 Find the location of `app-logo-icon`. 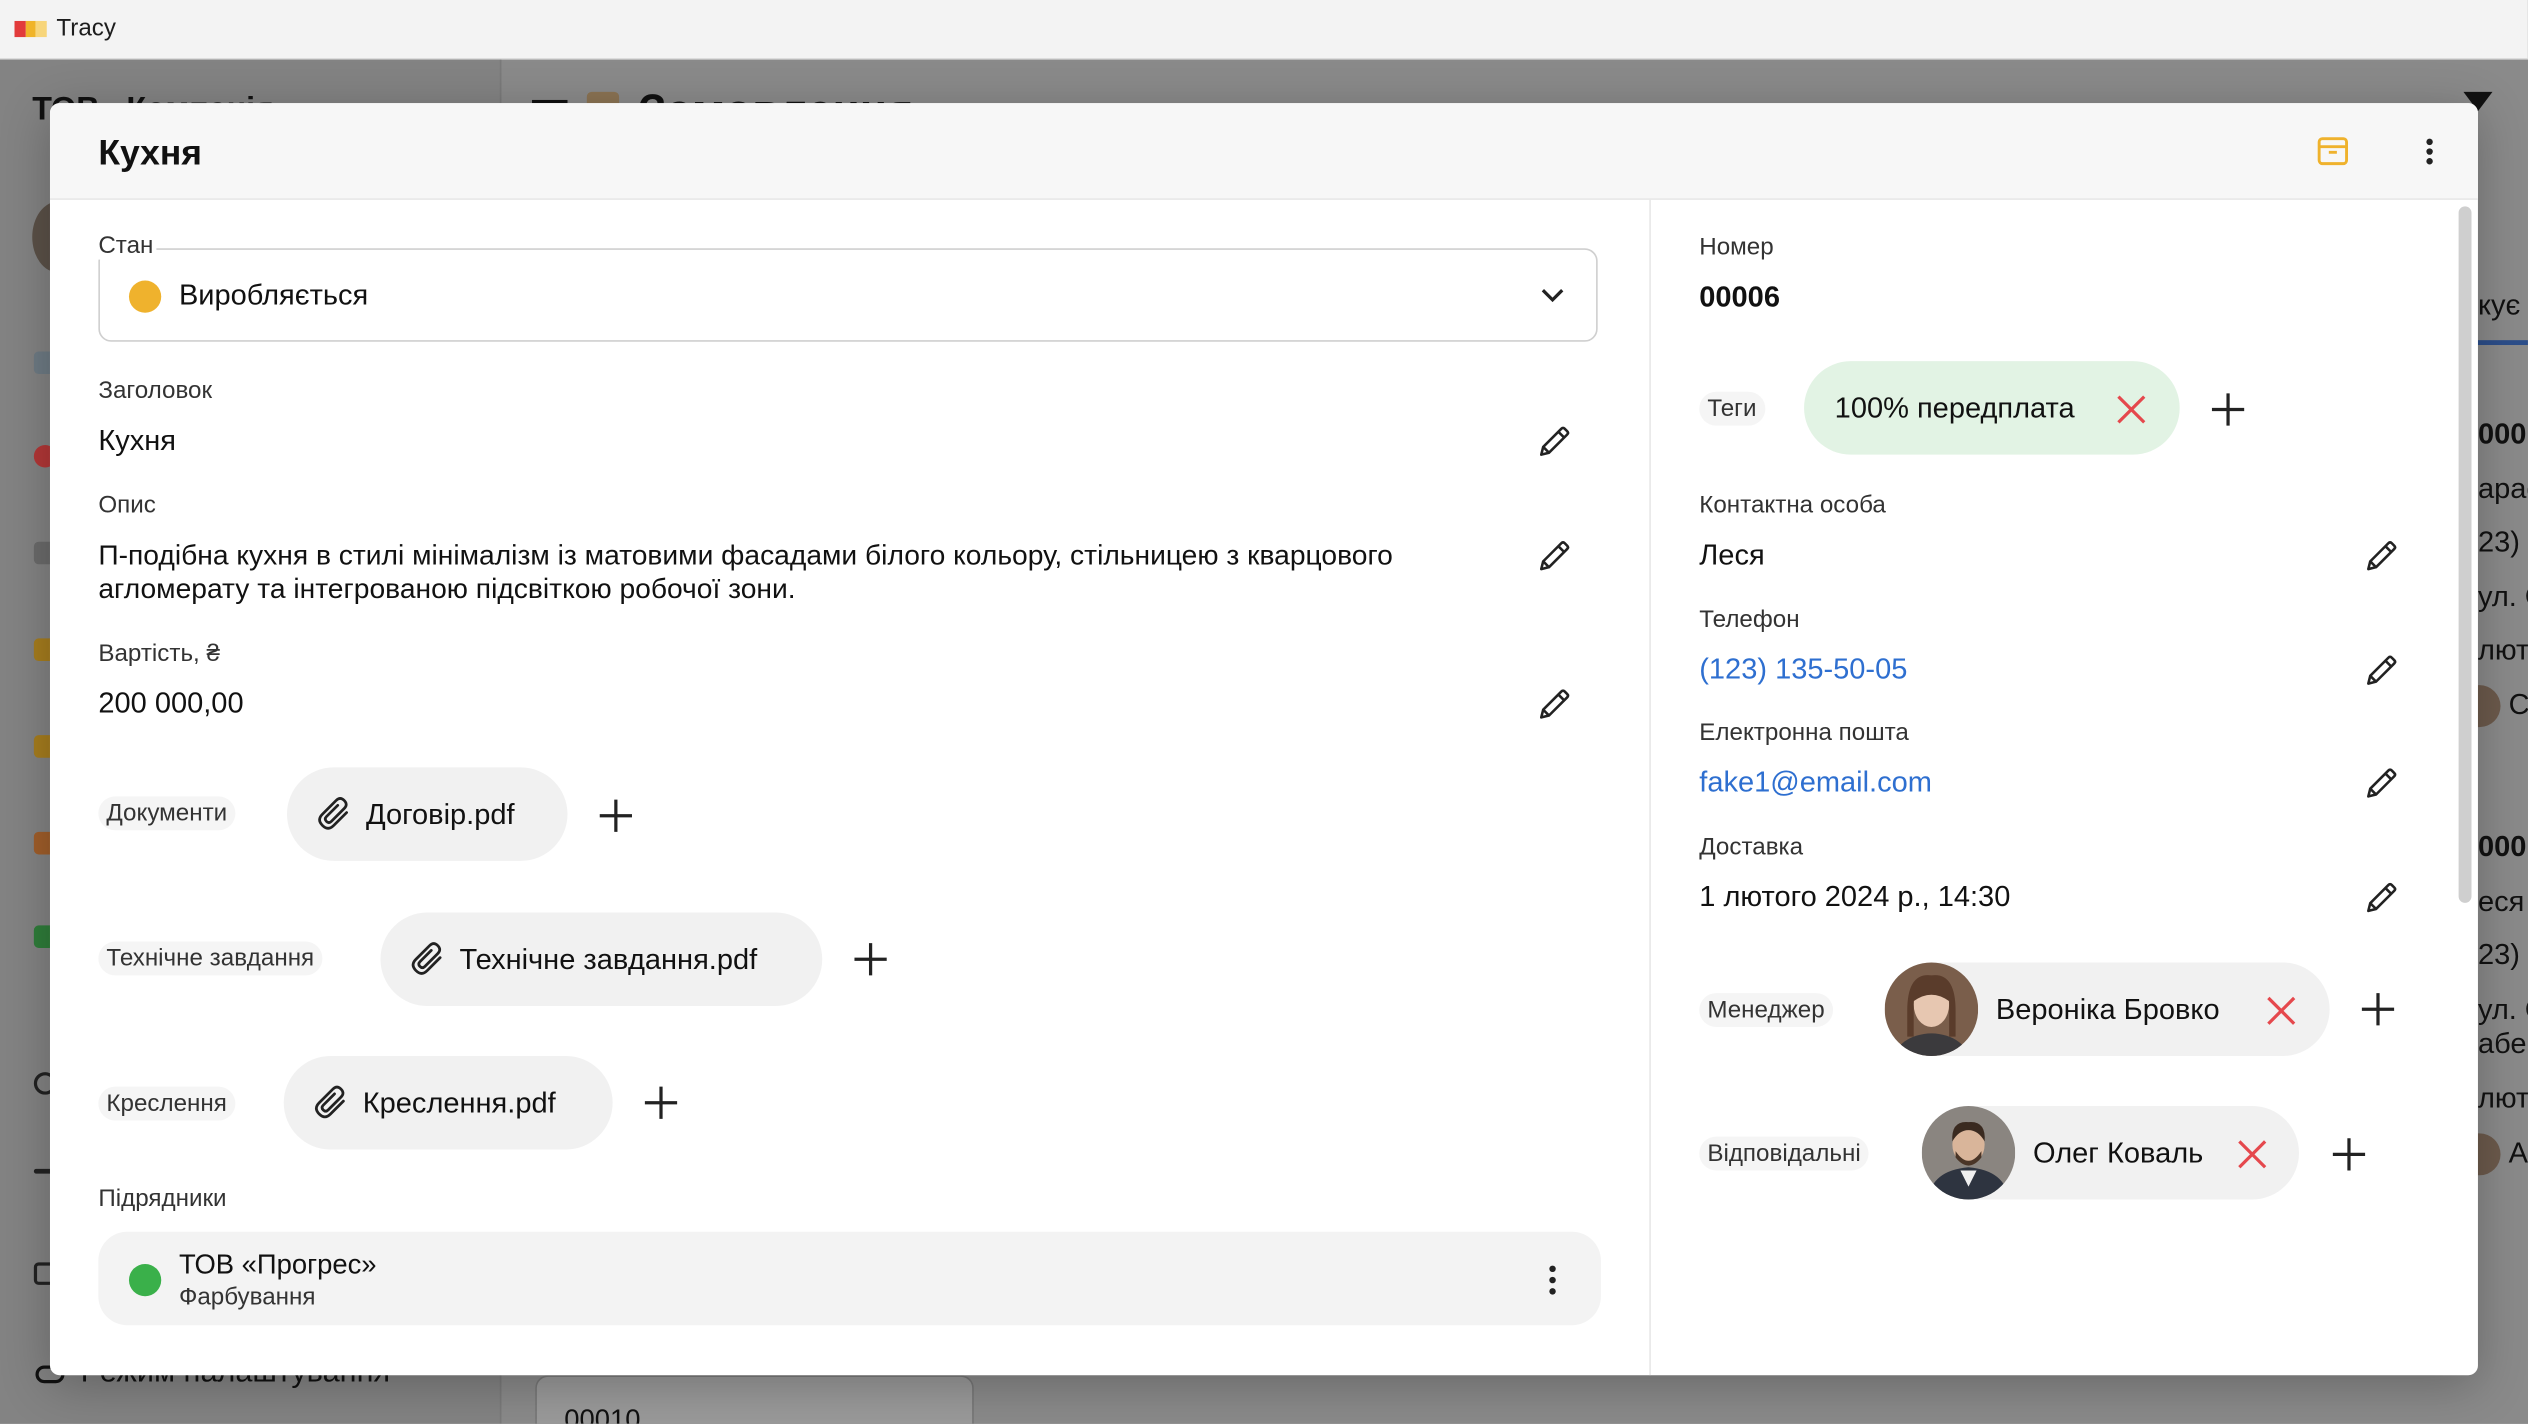

app-logo-icon is located at coordinates (30, 29).